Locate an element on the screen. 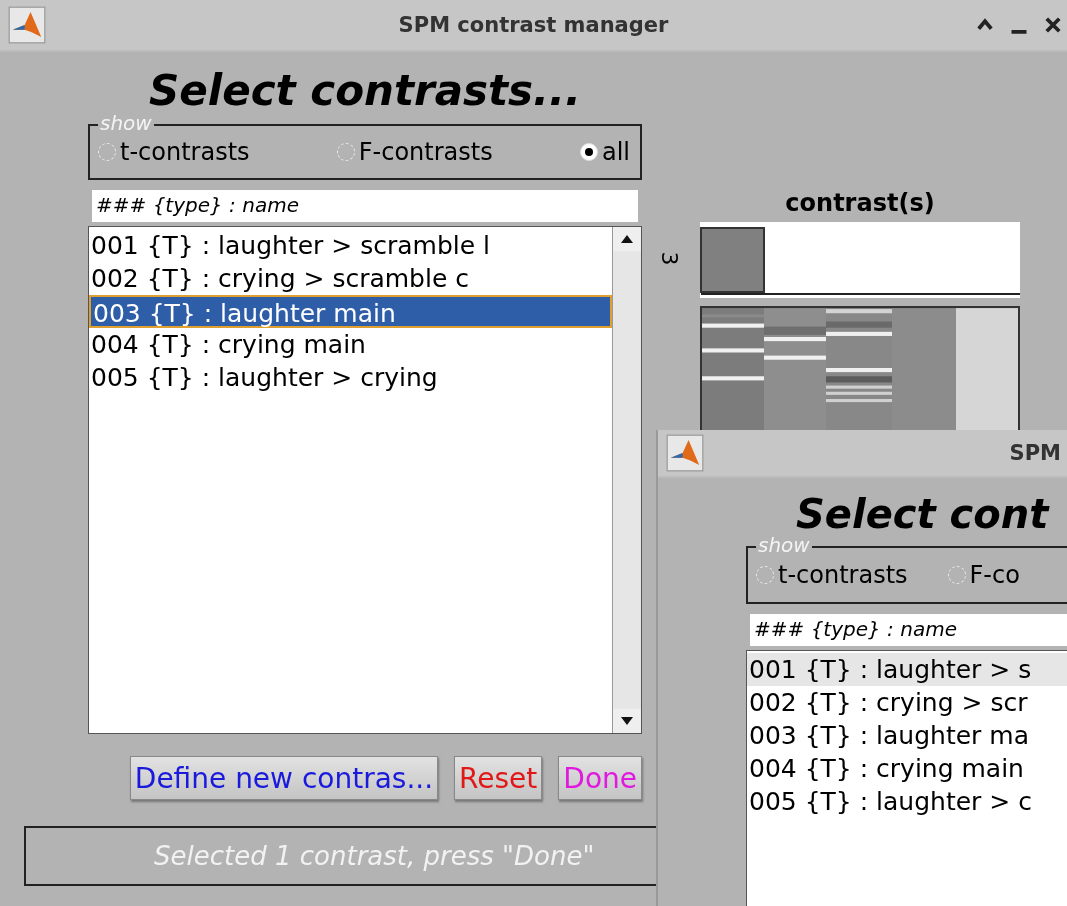  window-title: SPM contrast manager is located at coordinates (533, 25).